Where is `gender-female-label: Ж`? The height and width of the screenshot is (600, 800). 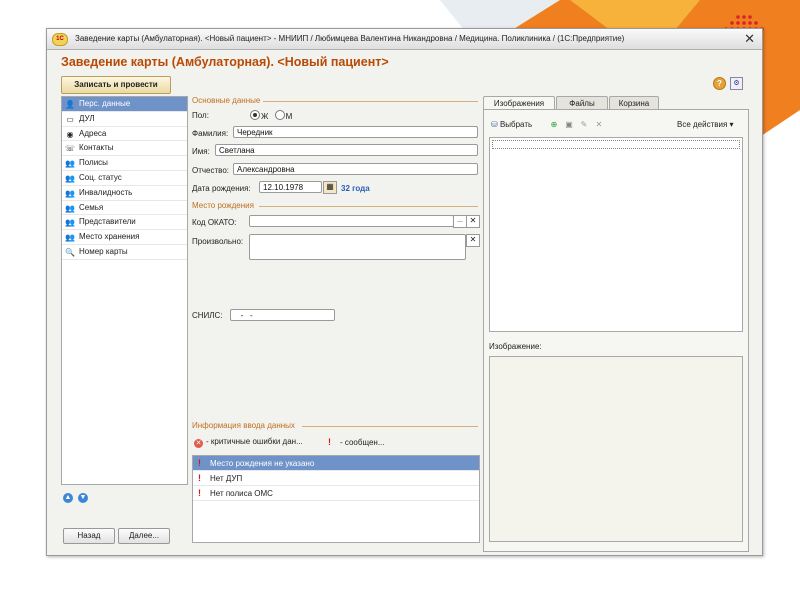 gender-female-label: Ж is located at coordinates (265, 116).